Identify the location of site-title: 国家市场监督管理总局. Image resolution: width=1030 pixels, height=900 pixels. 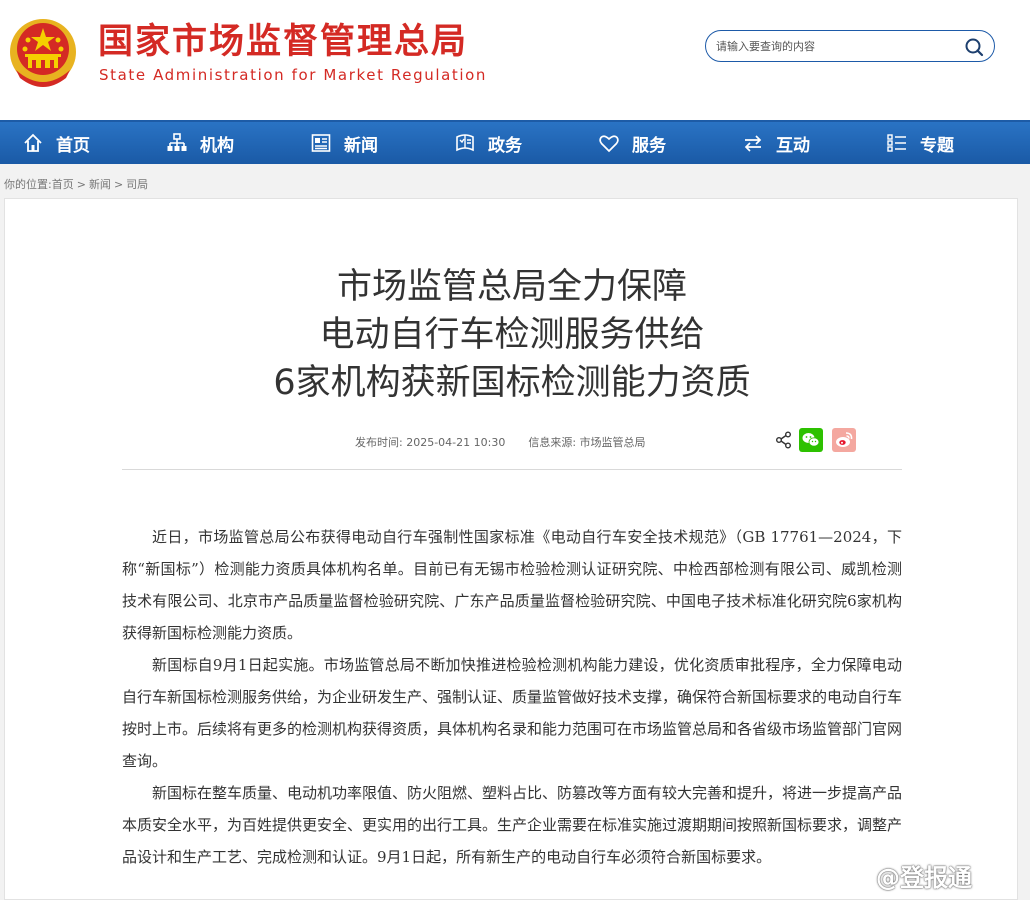
(283, 42).